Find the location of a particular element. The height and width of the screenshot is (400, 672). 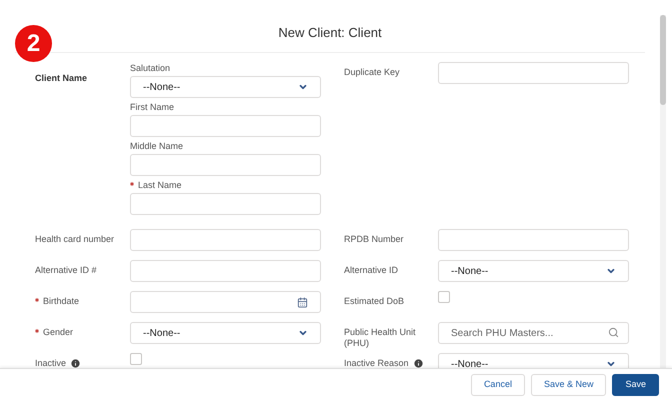

field-label: Inactive Reason is located at coordinates (376, 363).